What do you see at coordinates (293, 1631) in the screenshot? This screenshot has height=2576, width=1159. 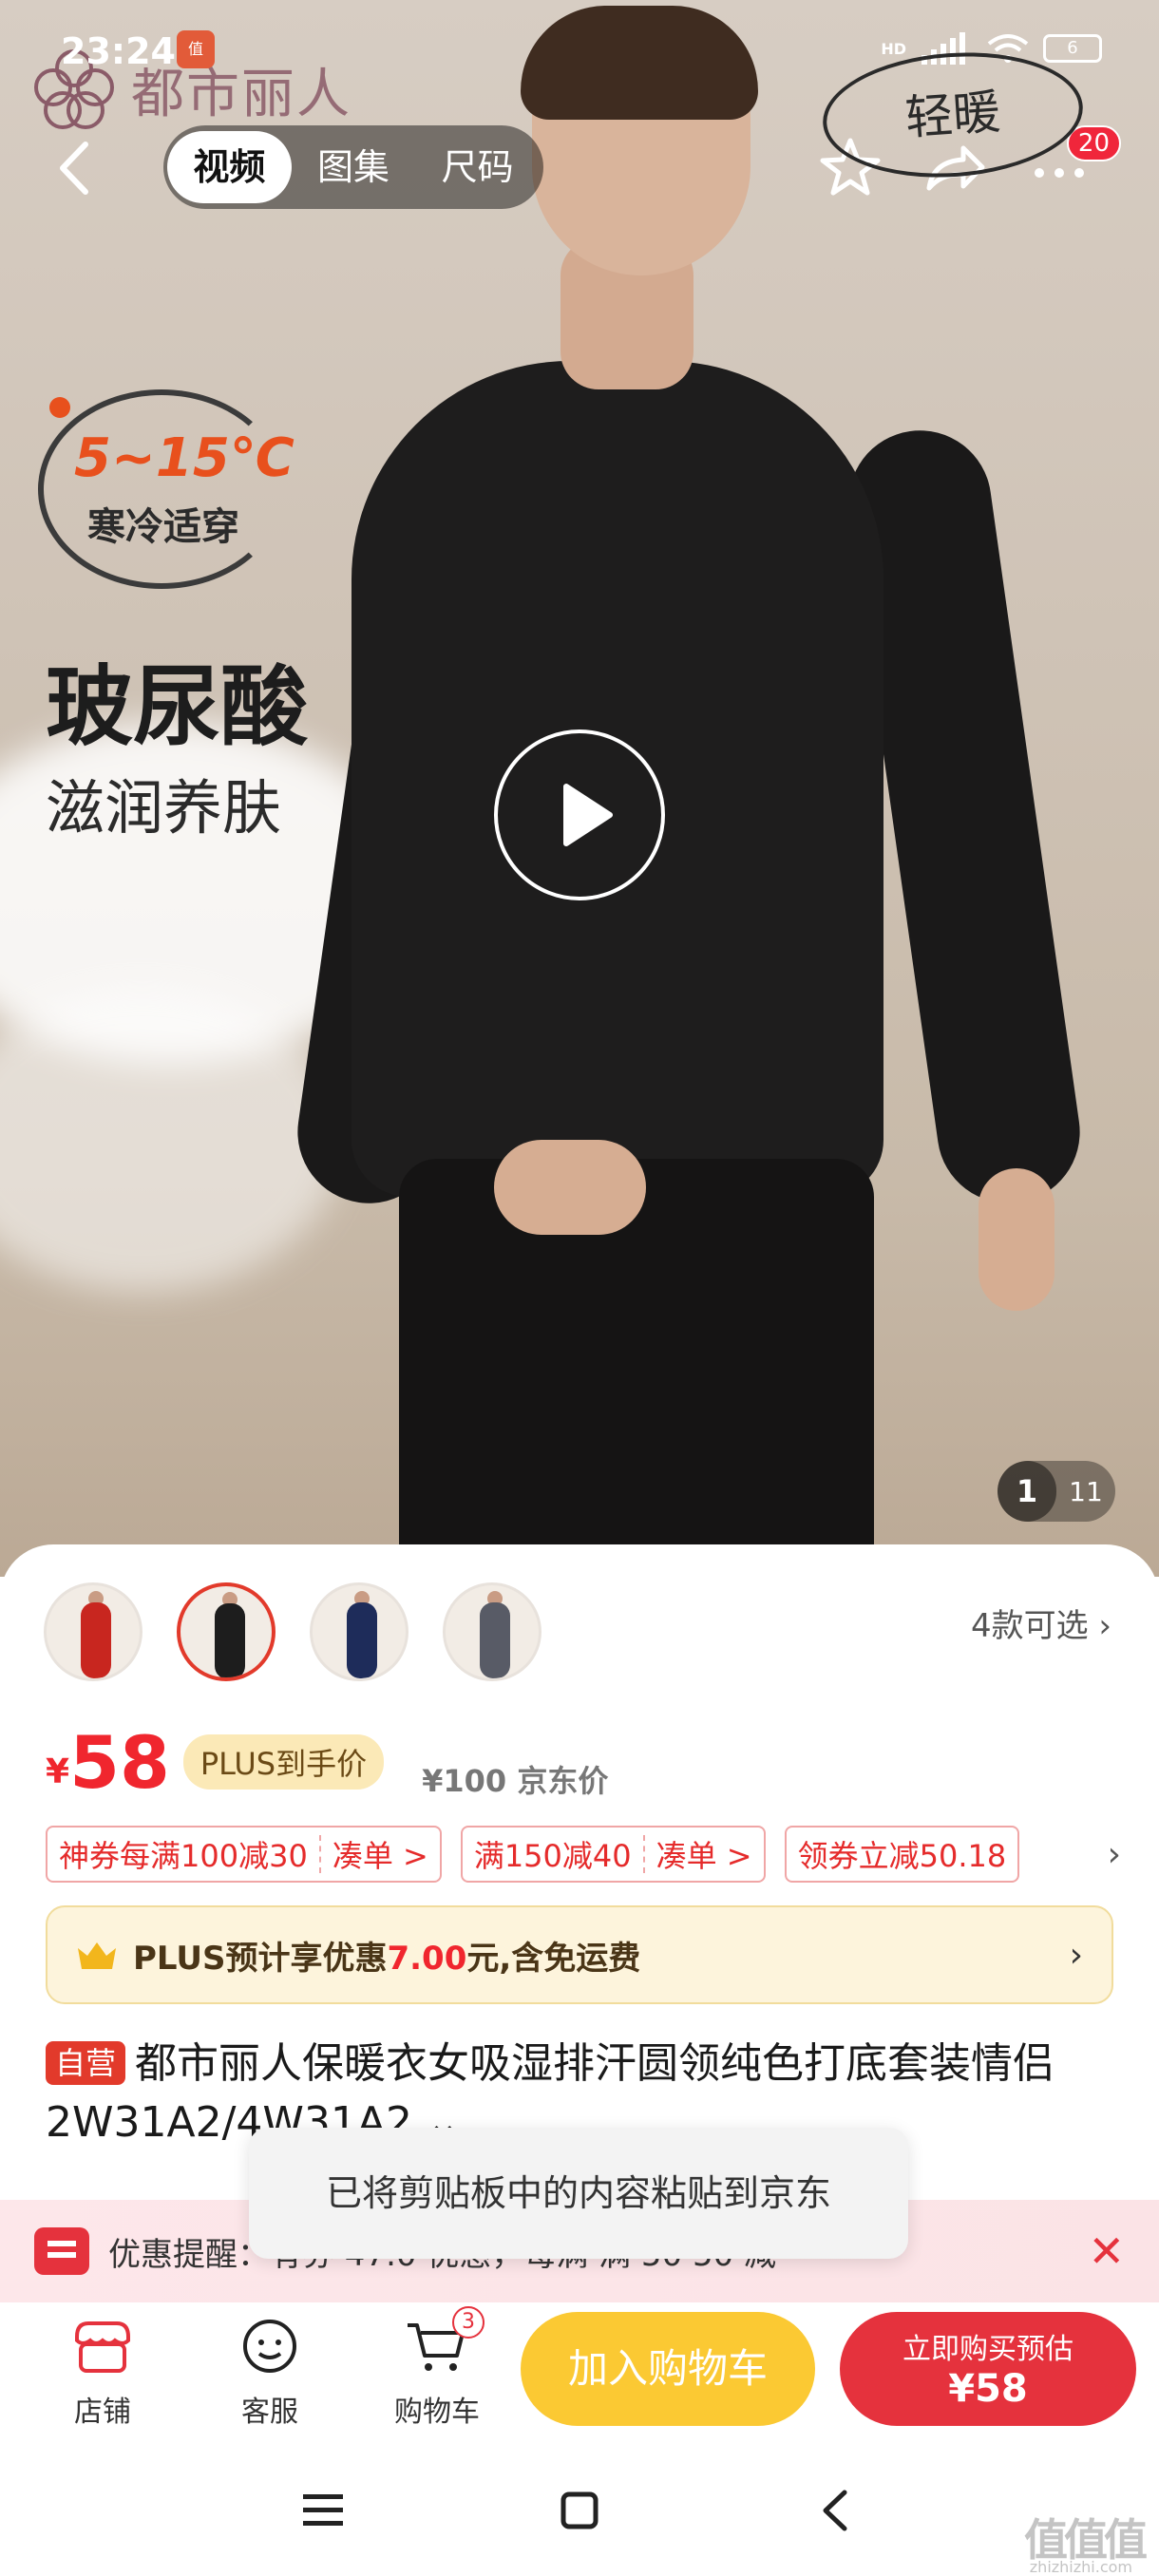 I see `variant-thumbnails` at bounding box center [293, 1631].